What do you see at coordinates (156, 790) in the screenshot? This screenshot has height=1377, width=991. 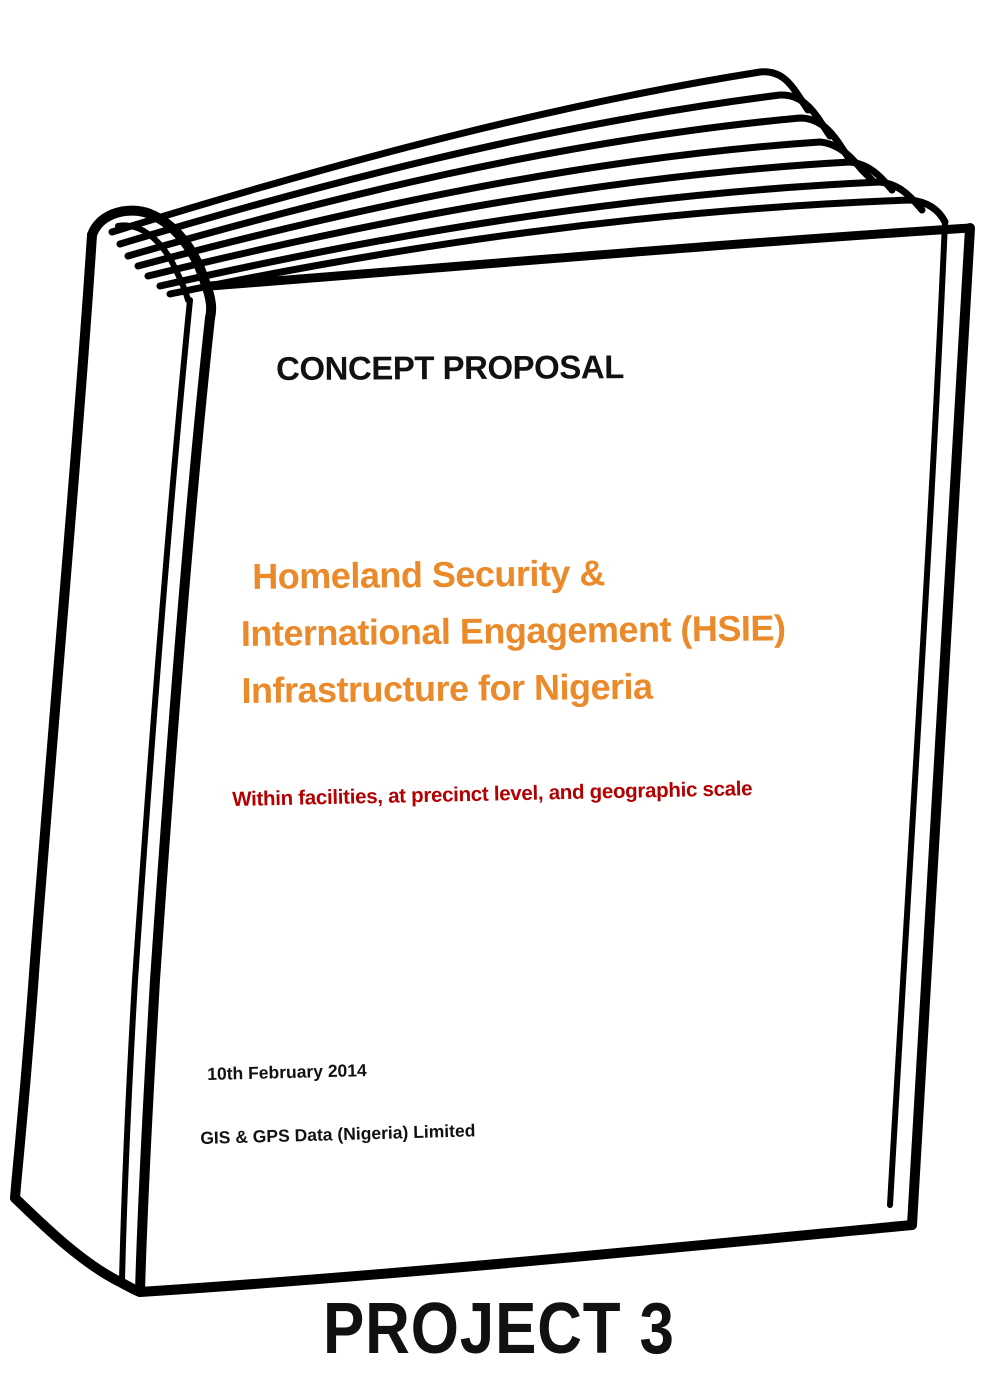 I see `hinge-inner` at bounding box center [156, 790].